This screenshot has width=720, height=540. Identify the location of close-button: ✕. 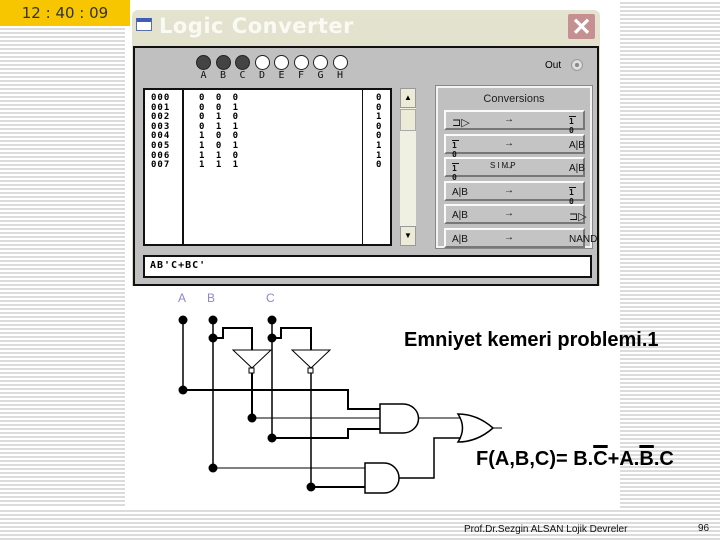
(581, 27).